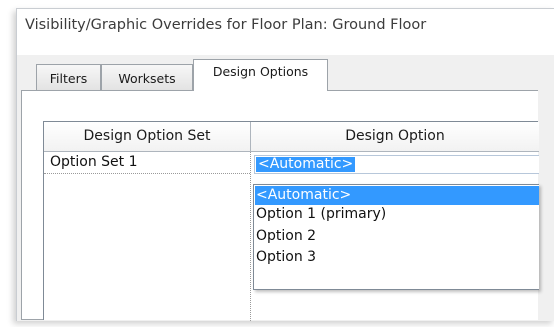 This screenshot has width=554, height=327. Describe the element at coordinates (306, 164) in the screenshot. I see `design-option-combo-value: <Automatic>` at that location.